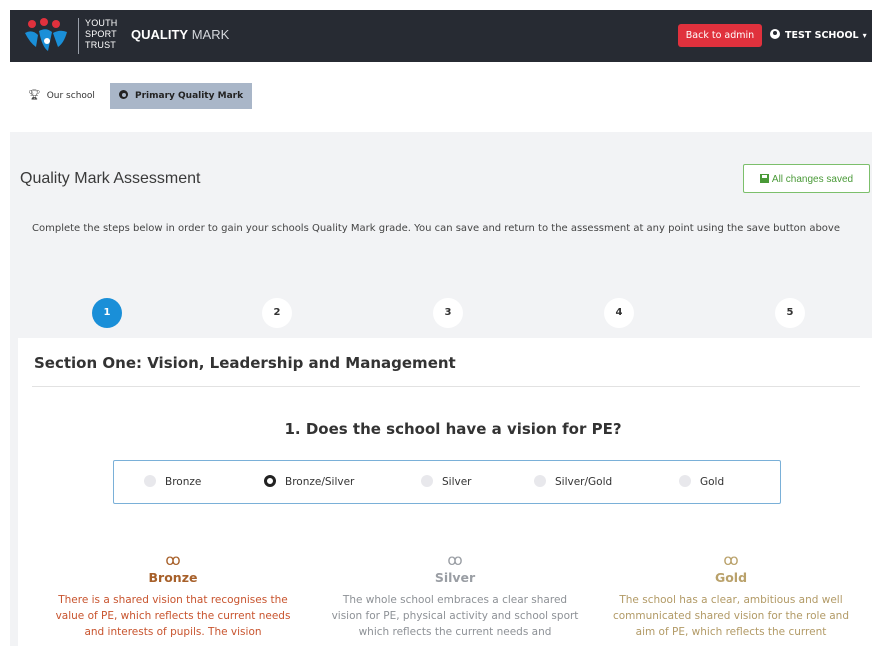  Describe the element at coordinates (822, 35) in the screenshot. I see `user-menu-label: TEST SCHOOL` at that location.